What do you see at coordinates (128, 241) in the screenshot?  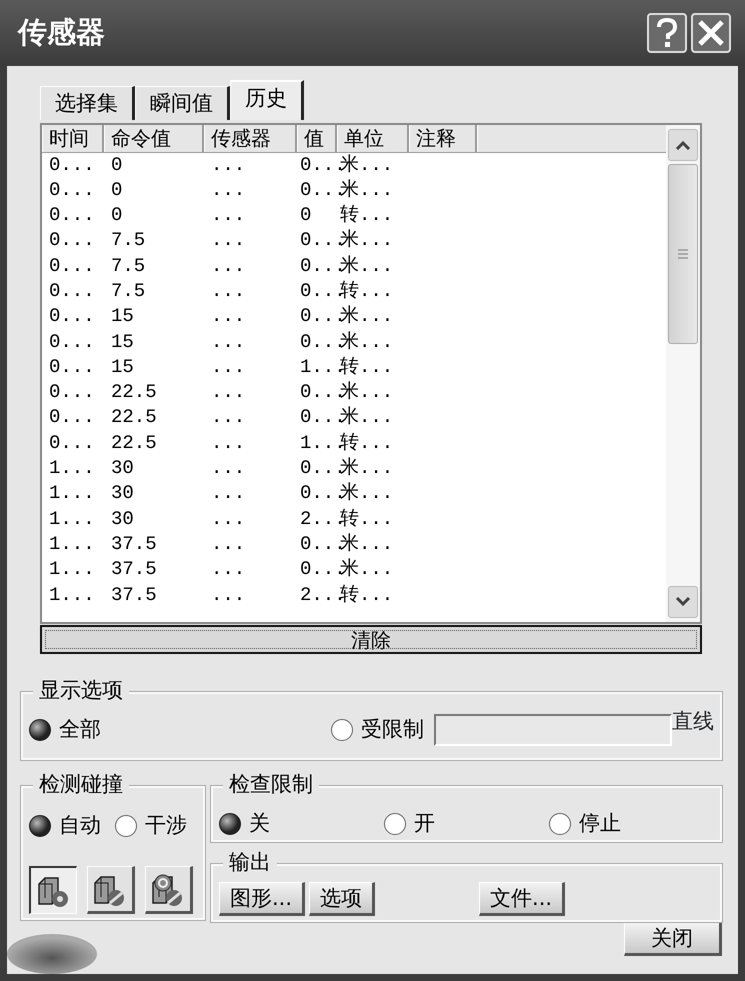 I see `table-cell-text: 7.5` at bounding box center [128, 241].